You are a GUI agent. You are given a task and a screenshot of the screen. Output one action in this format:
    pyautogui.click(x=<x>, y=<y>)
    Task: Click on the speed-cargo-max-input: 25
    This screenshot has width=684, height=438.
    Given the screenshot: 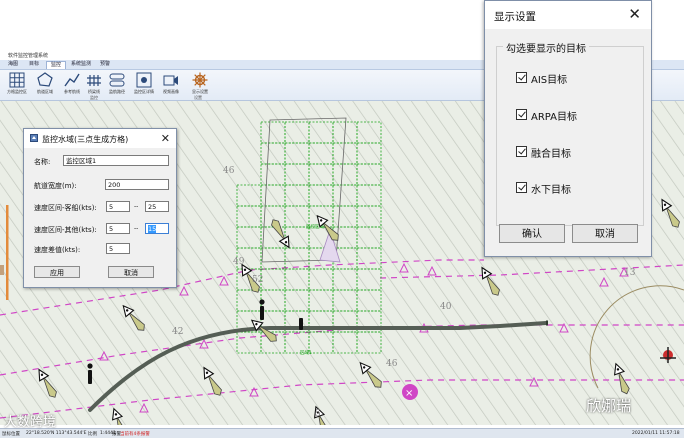 What is the action you would take?
    pyautogui.click(x=157, y=206)
    